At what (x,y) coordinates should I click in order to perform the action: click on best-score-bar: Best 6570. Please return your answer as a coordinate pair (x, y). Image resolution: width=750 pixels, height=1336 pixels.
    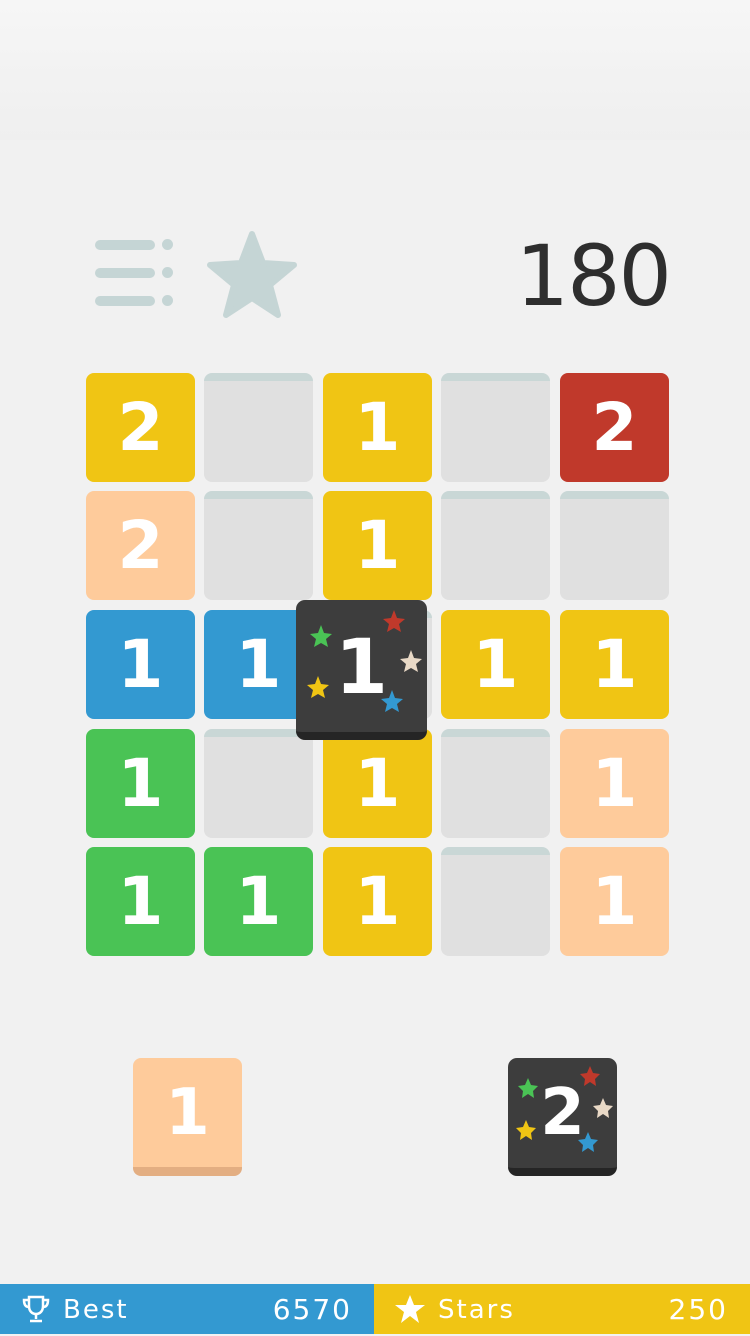
    Looking at the image, I should click on (187, 1309).